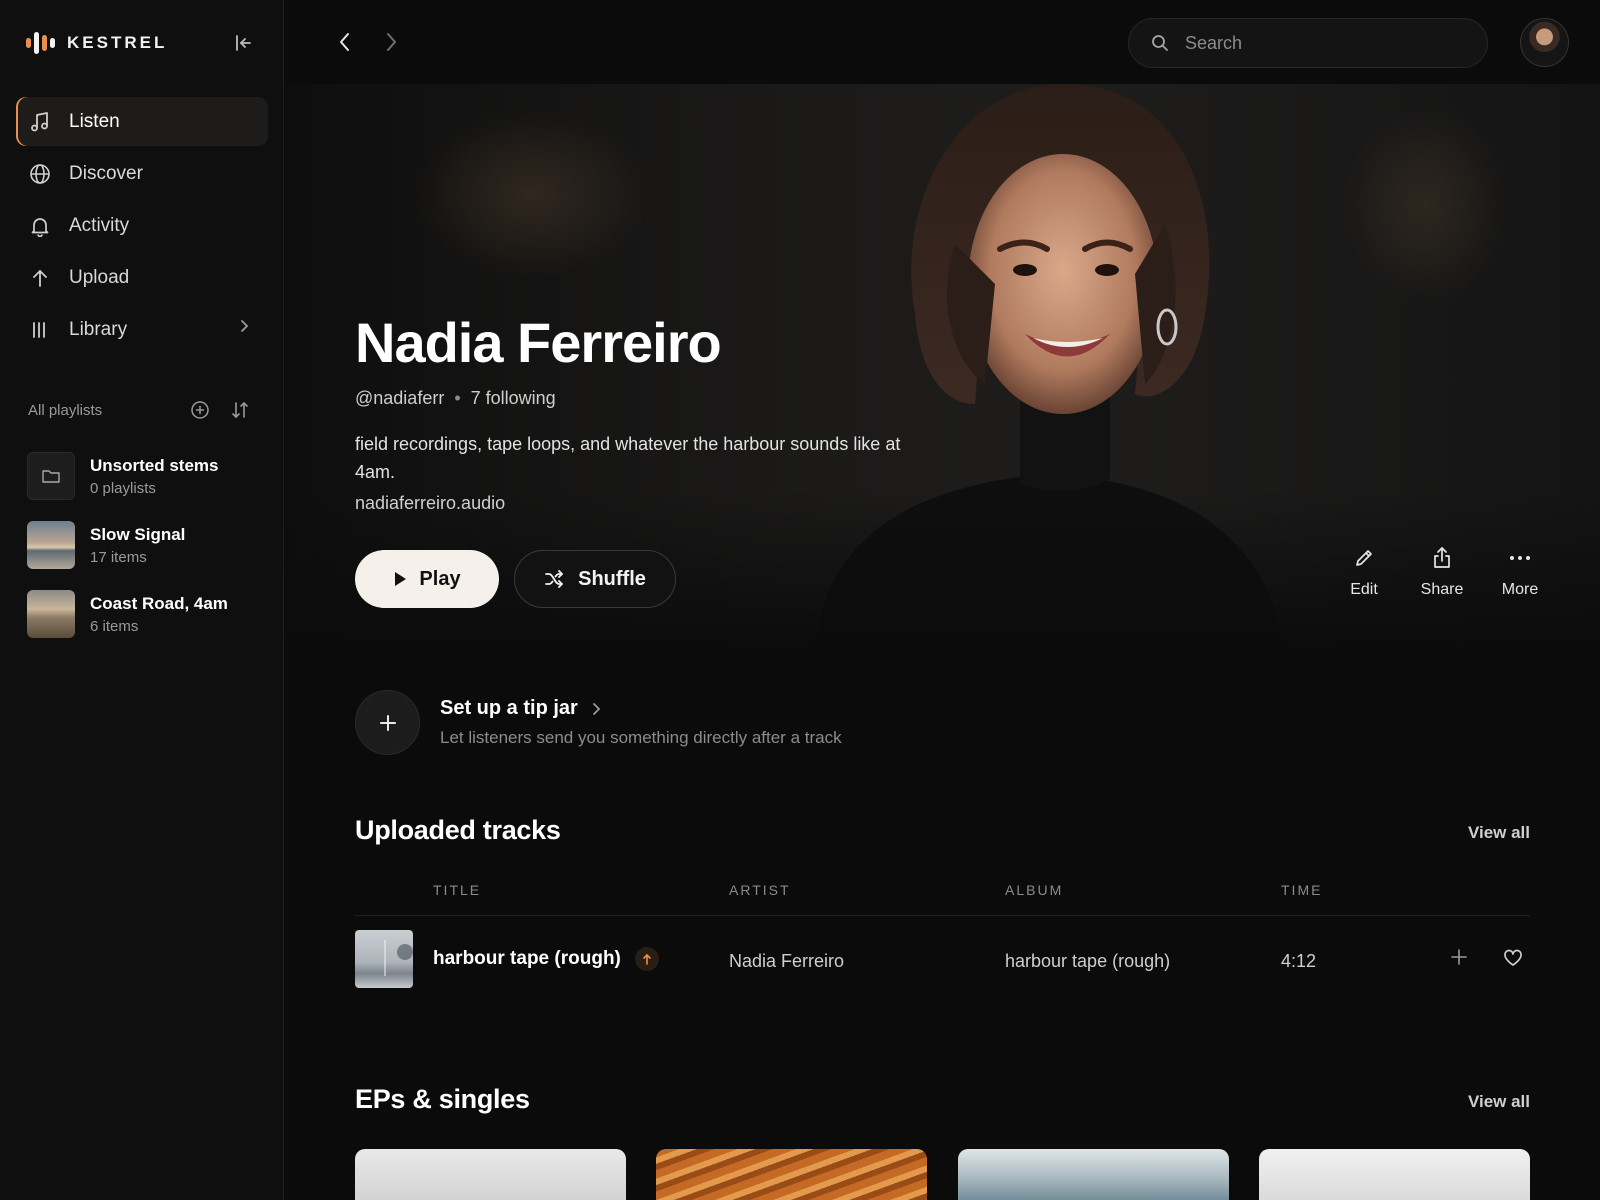 This screenshot has height=1200, width=1600. I want to click on col-time: TIME, so click(1301, 890).